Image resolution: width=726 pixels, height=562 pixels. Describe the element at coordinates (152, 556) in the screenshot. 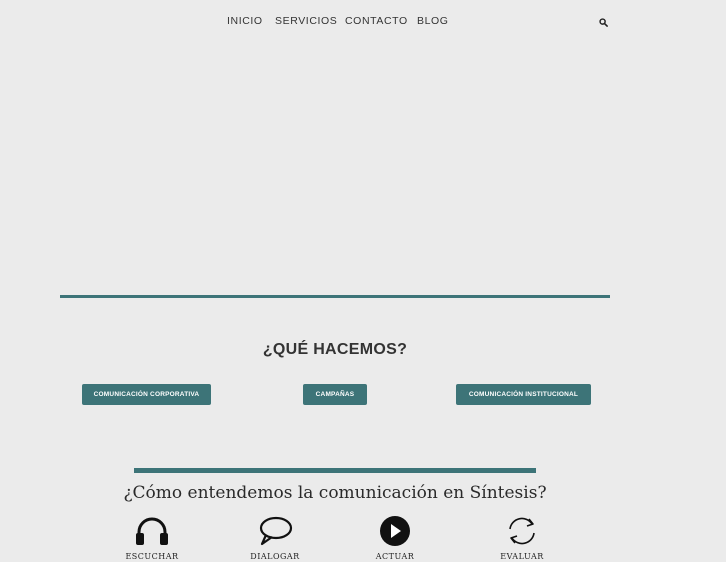

I see `feature-label-escuchar: ESCUCHAR` at that location.